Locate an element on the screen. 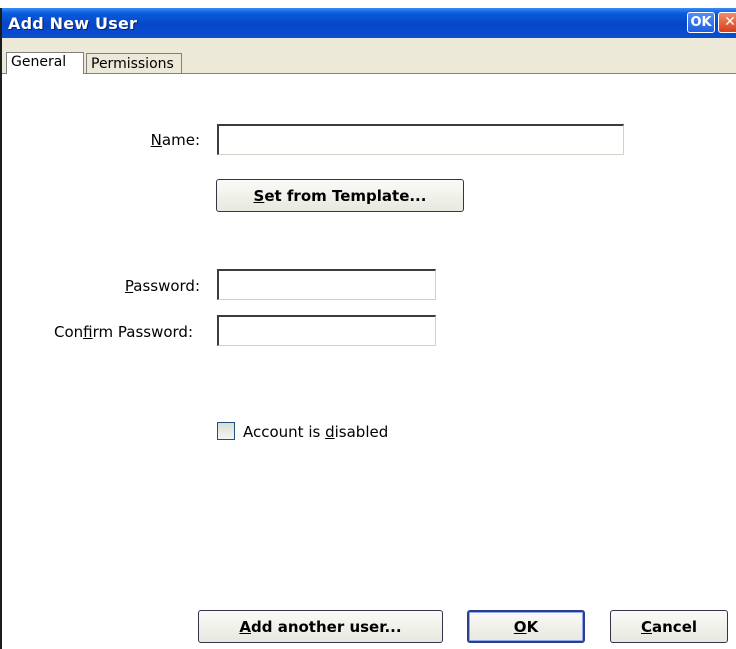 The height and width of the screenshot is (649, 736). cancel-button: Cancel is located at coordinates (669, 626).